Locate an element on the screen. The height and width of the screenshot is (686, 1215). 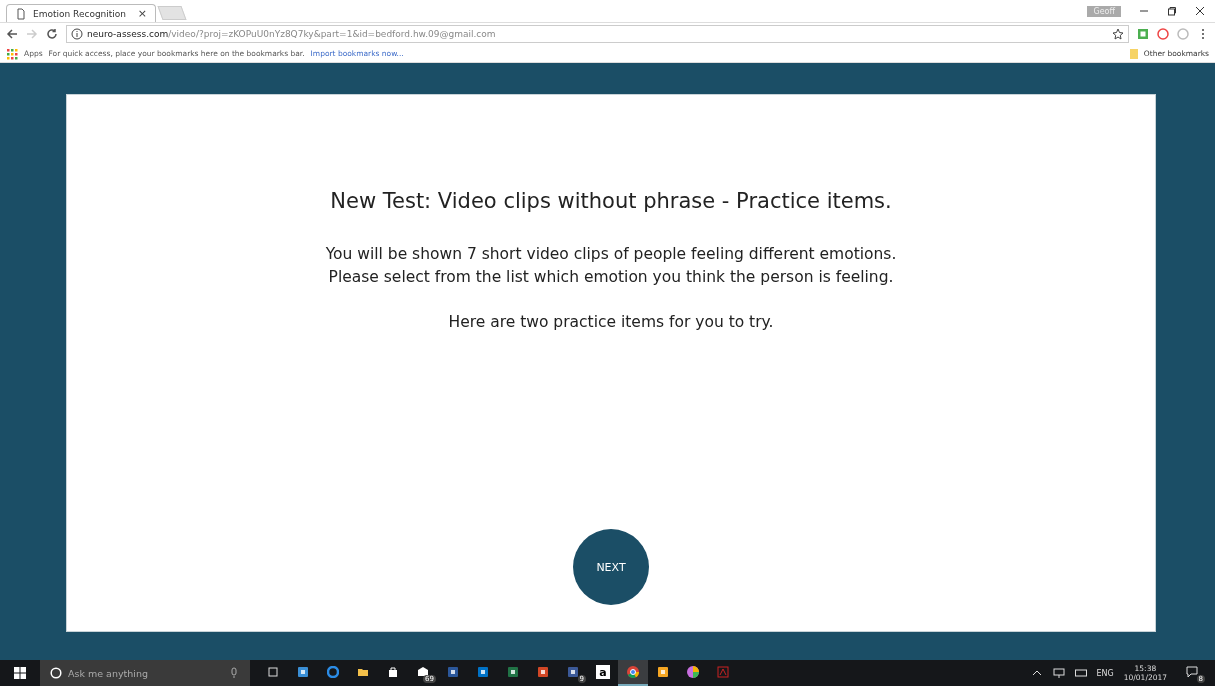
windows-start-icon is located at coordinates (20, 673).